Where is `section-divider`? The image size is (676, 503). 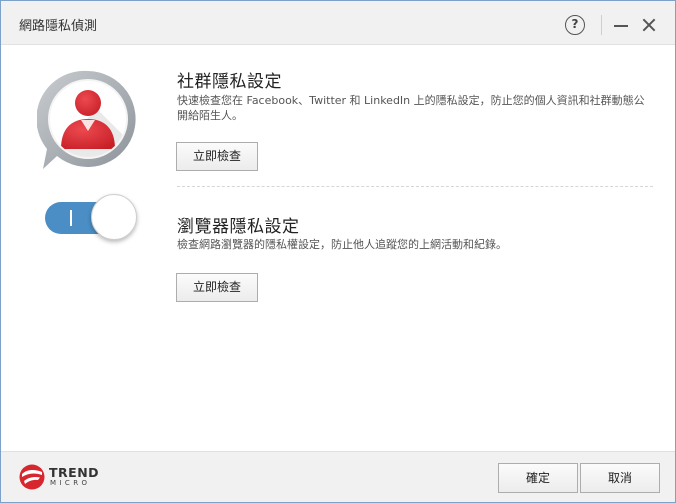 section-divider is located at coordinates (415, 186).